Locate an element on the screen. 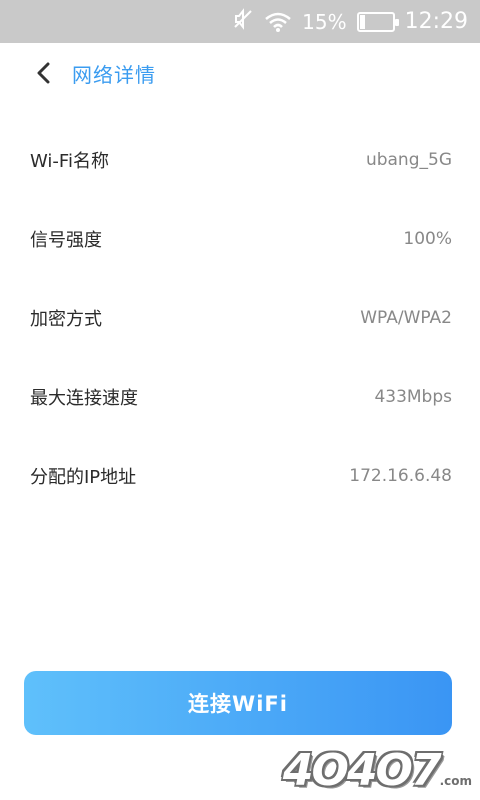 This screenshot has height=800, width=480. detail-label: Wi-Fi名称 is located at coordinates (69, 161).